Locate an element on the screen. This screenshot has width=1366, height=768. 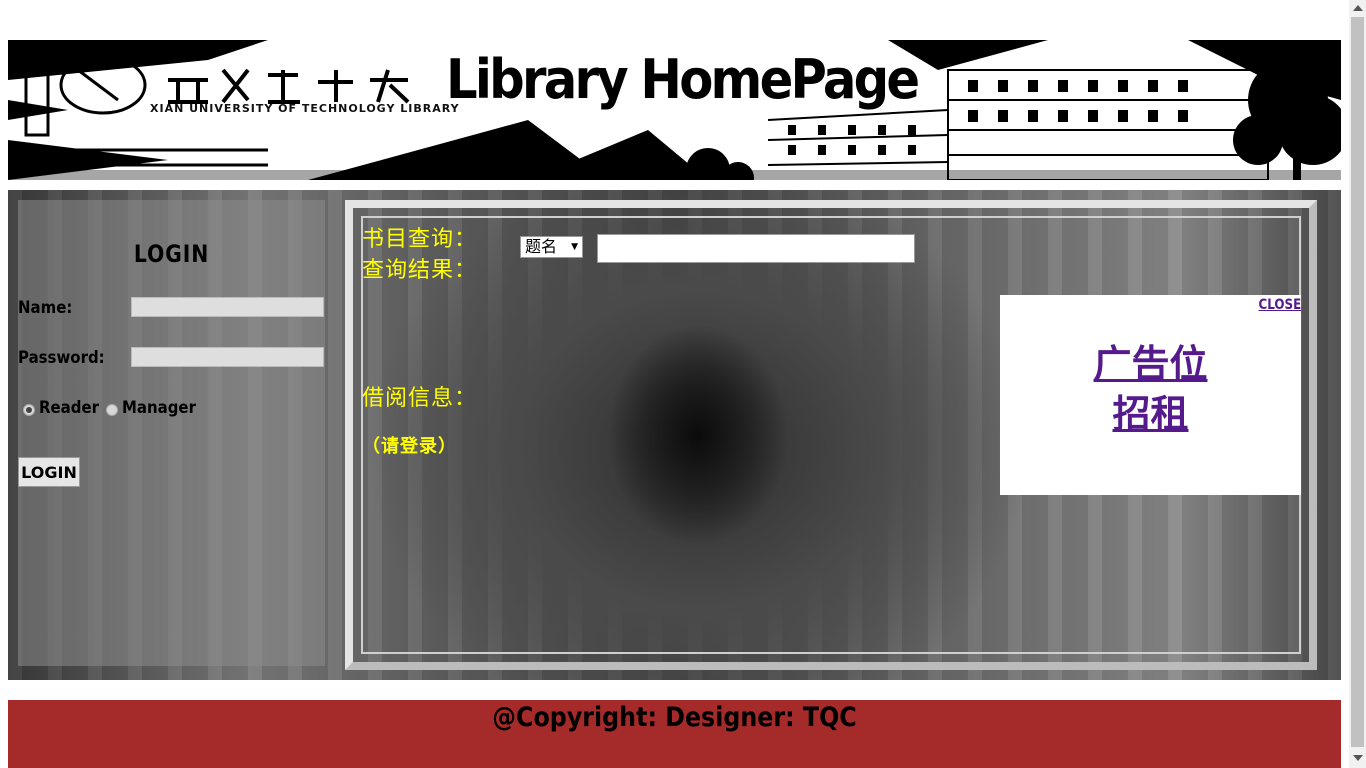
vertical-scrollbar is located at coordinates (1357, 384).